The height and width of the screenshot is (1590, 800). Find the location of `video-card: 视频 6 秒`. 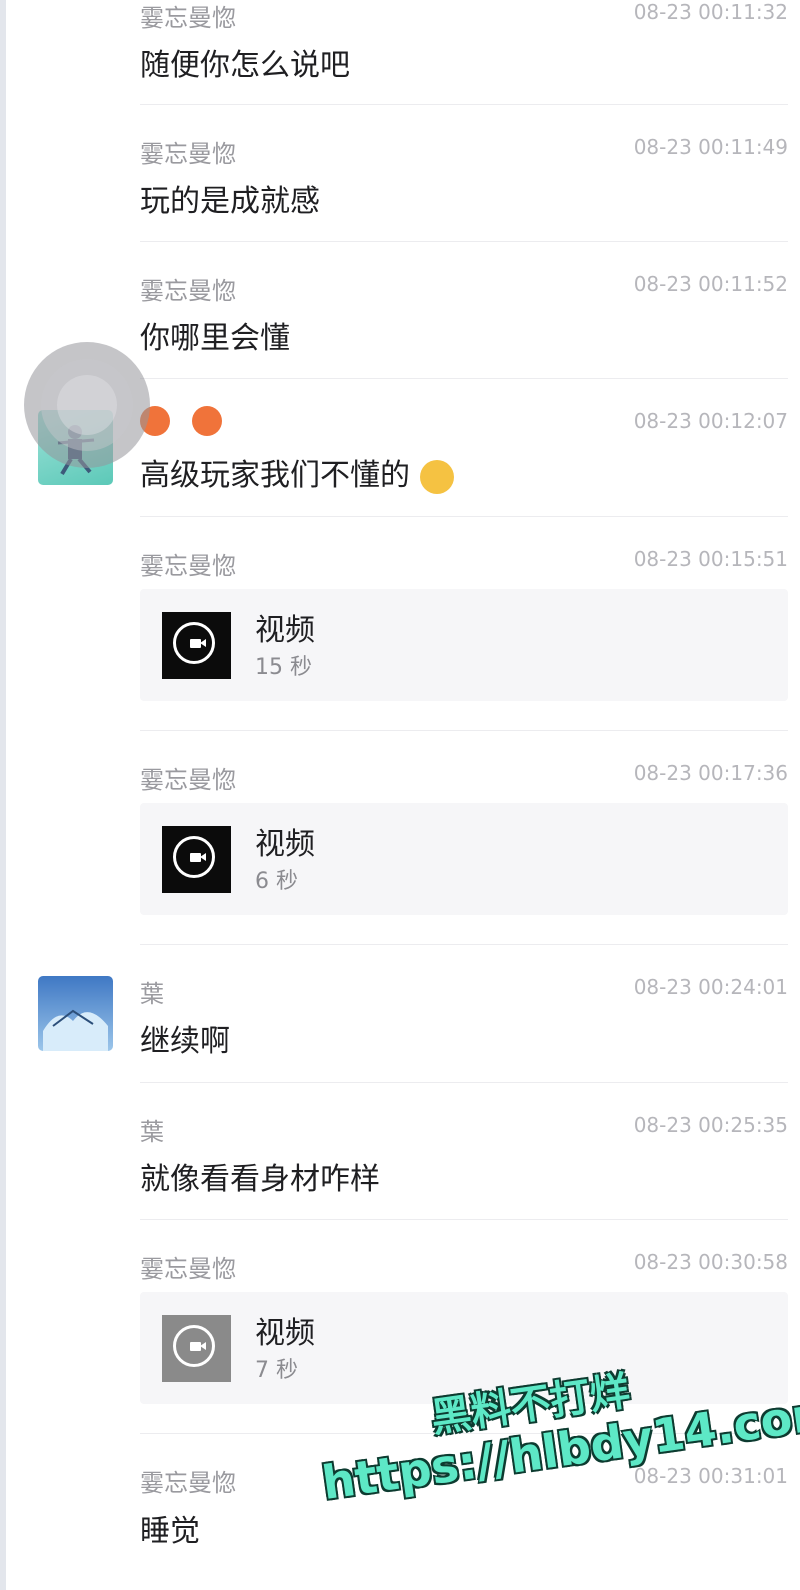

video-card: 视频 6 秒 is located at coordinates (464, 859).